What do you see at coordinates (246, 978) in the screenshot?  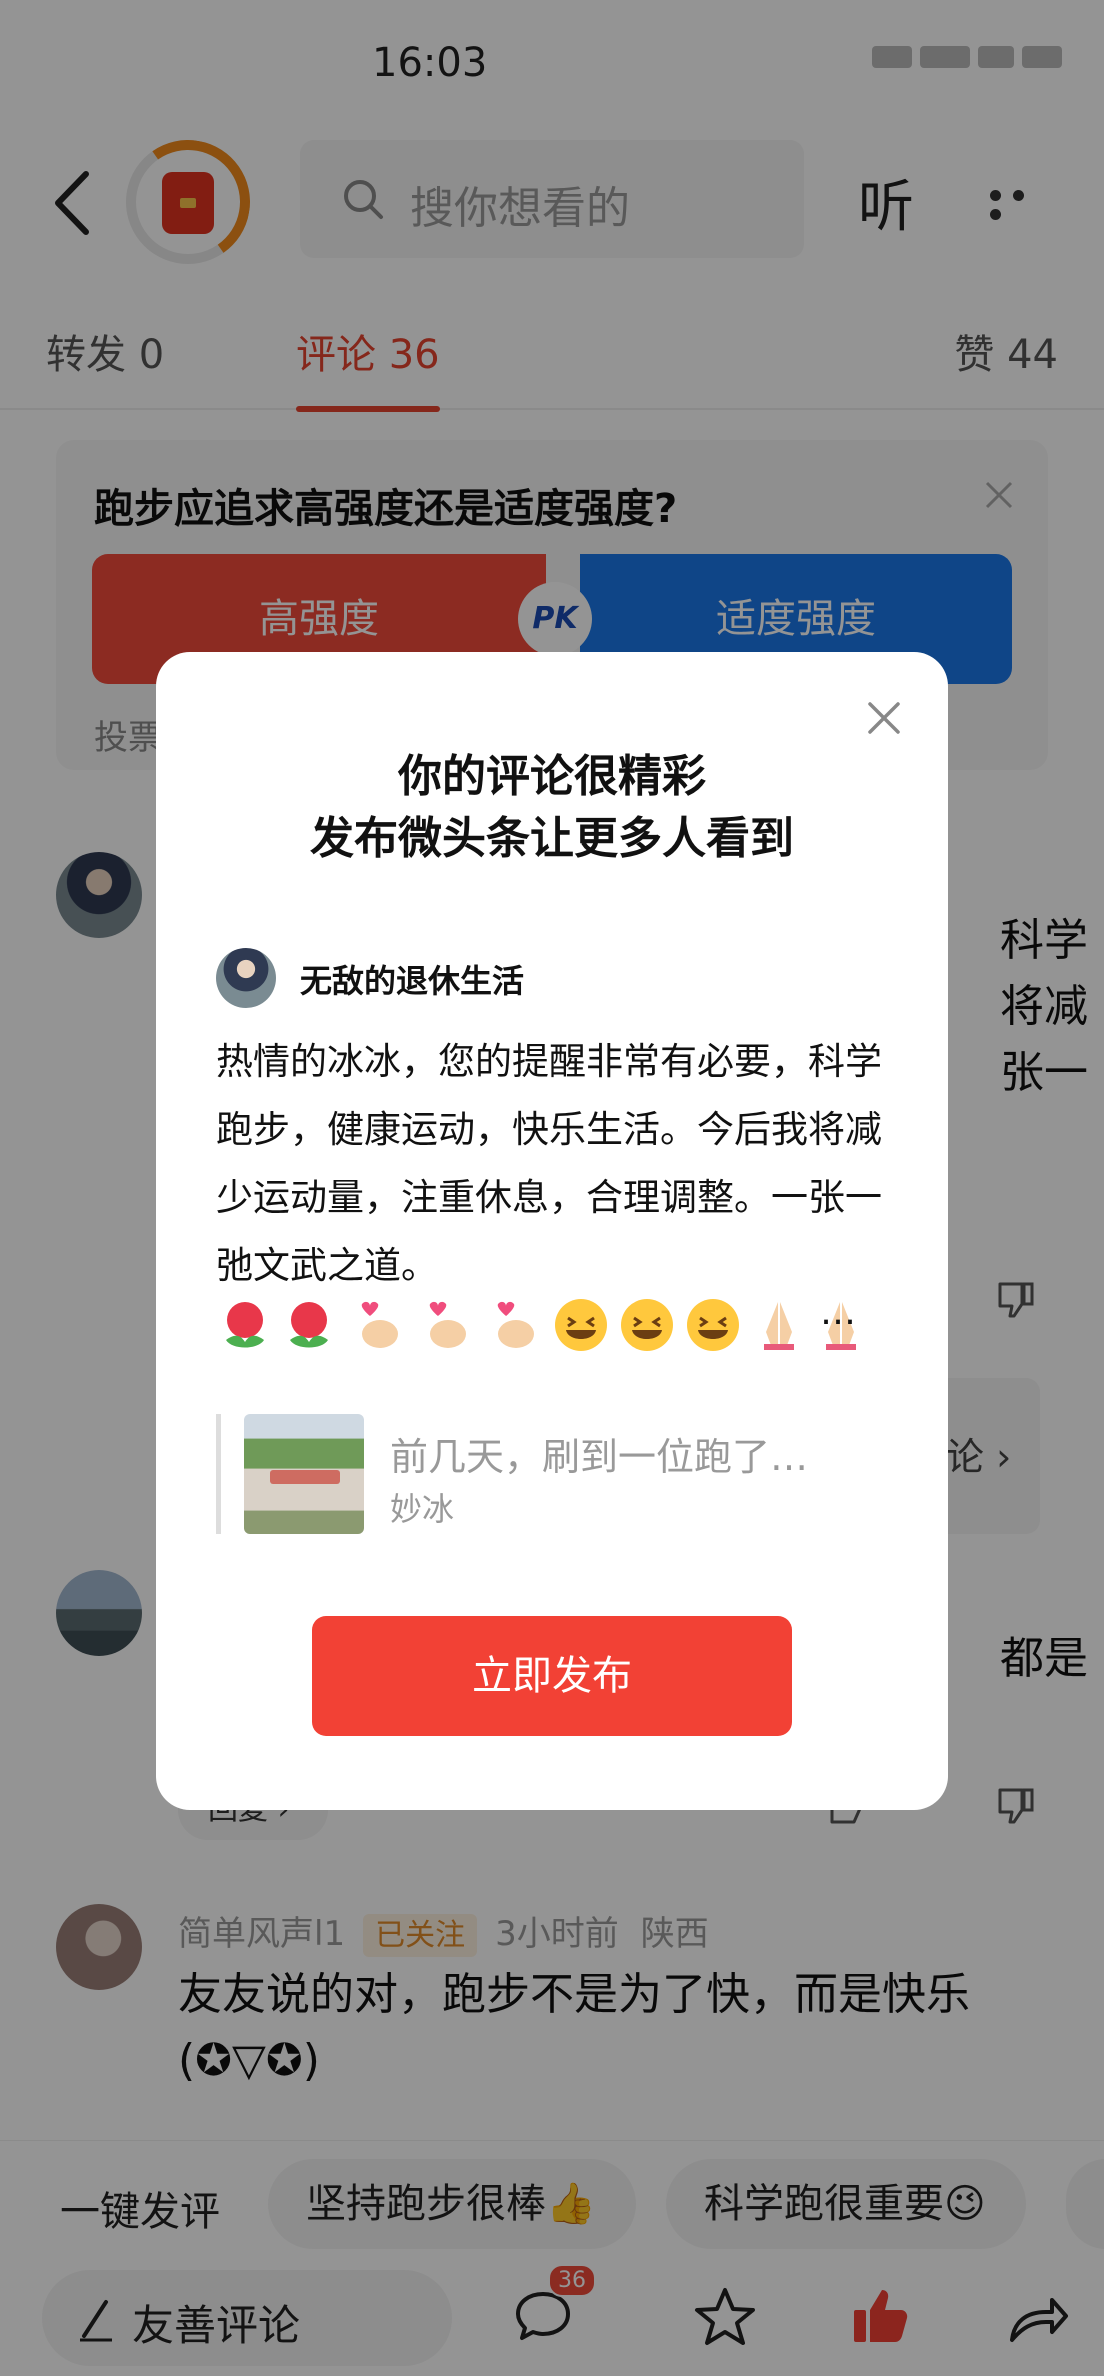 I see `avatar` at bounding box center [246, 978].